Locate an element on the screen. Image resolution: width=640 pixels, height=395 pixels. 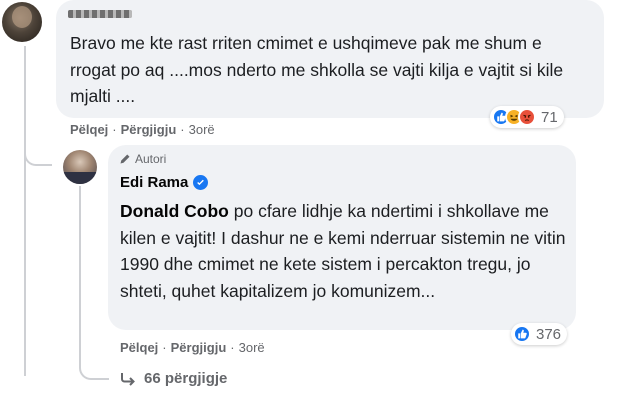
angry-icon is located at coordinates (527, 117).